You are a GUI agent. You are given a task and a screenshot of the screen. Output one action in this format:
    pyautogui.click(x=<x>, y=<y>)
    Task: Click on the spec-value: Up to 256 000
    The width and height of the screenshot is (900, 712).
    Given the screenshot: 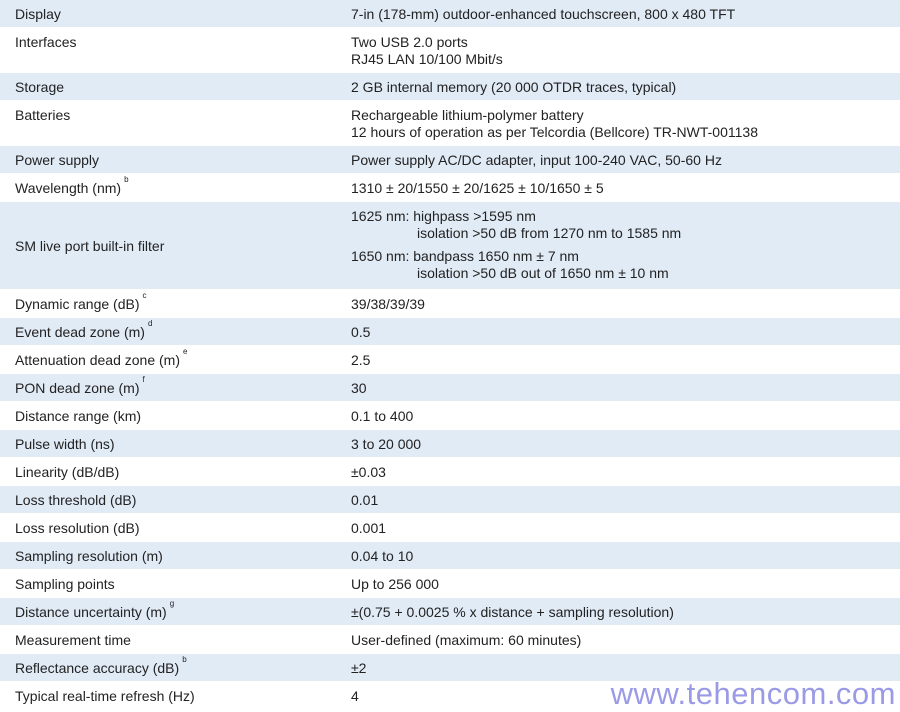 What is the action you would take?
    pyautogui.click(x=618, y=583)
    